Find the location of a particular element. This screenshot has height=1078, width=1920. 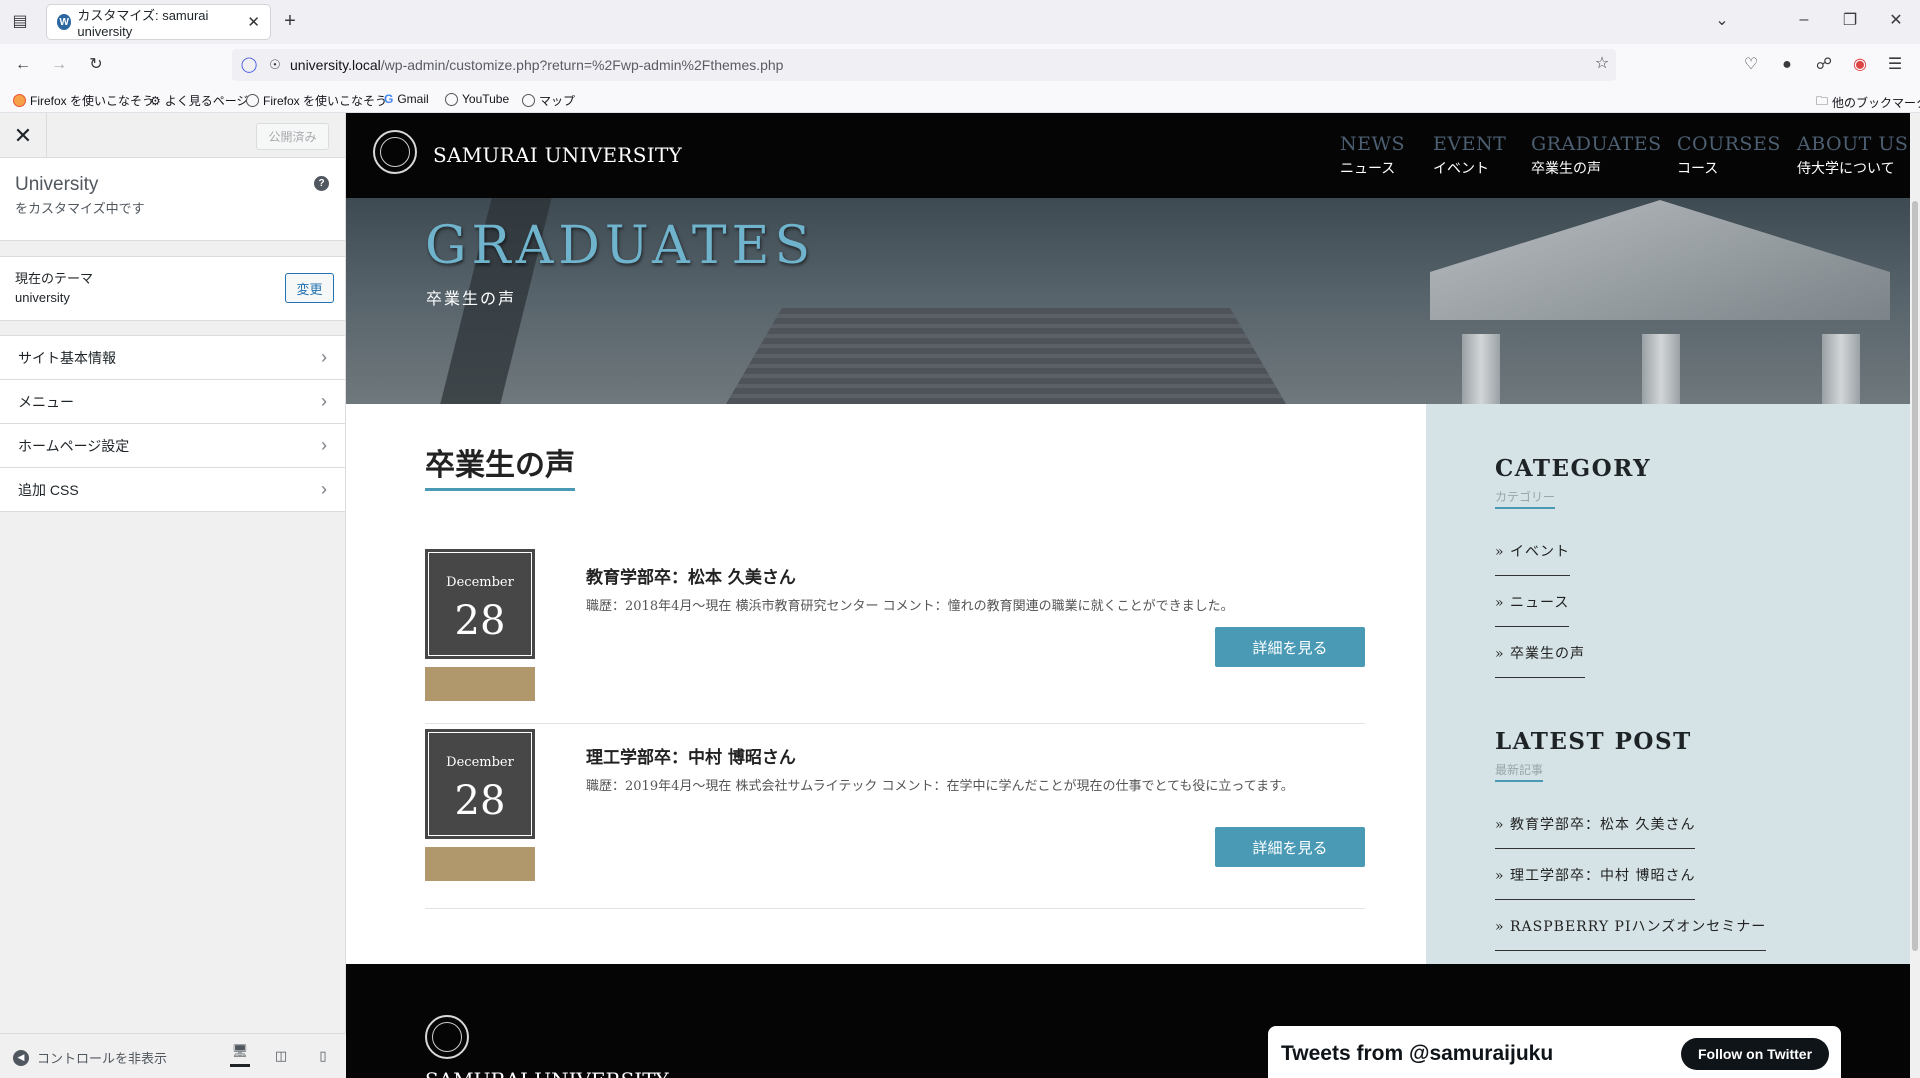

bookmark-item: ⚙ よく見るページ is located at coordinates (199, 100).